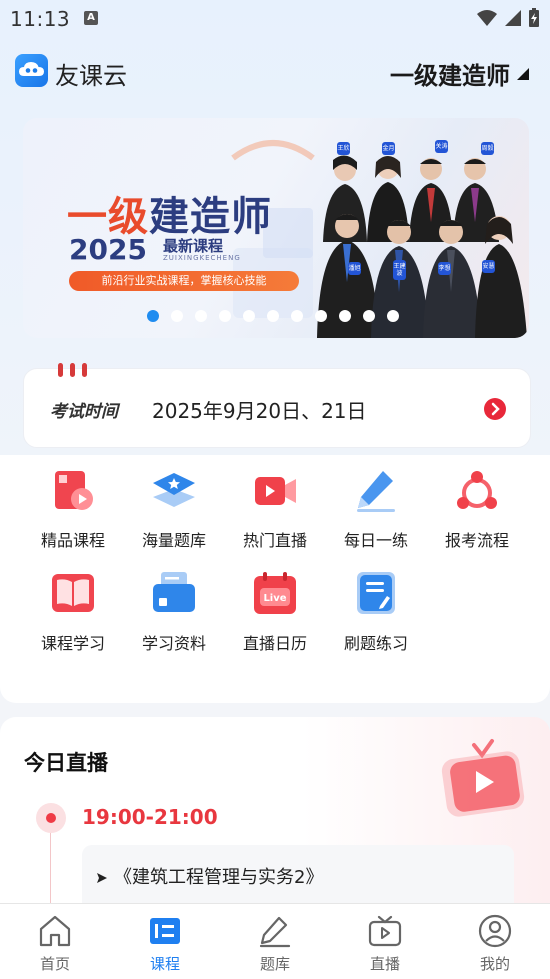 Image resolution: width=550 pixels, height=979 pixels. What do you see at coordinates (108, 249) in the screenshot?
I see `banner-year: 2025` at bounding box center [108, 249].